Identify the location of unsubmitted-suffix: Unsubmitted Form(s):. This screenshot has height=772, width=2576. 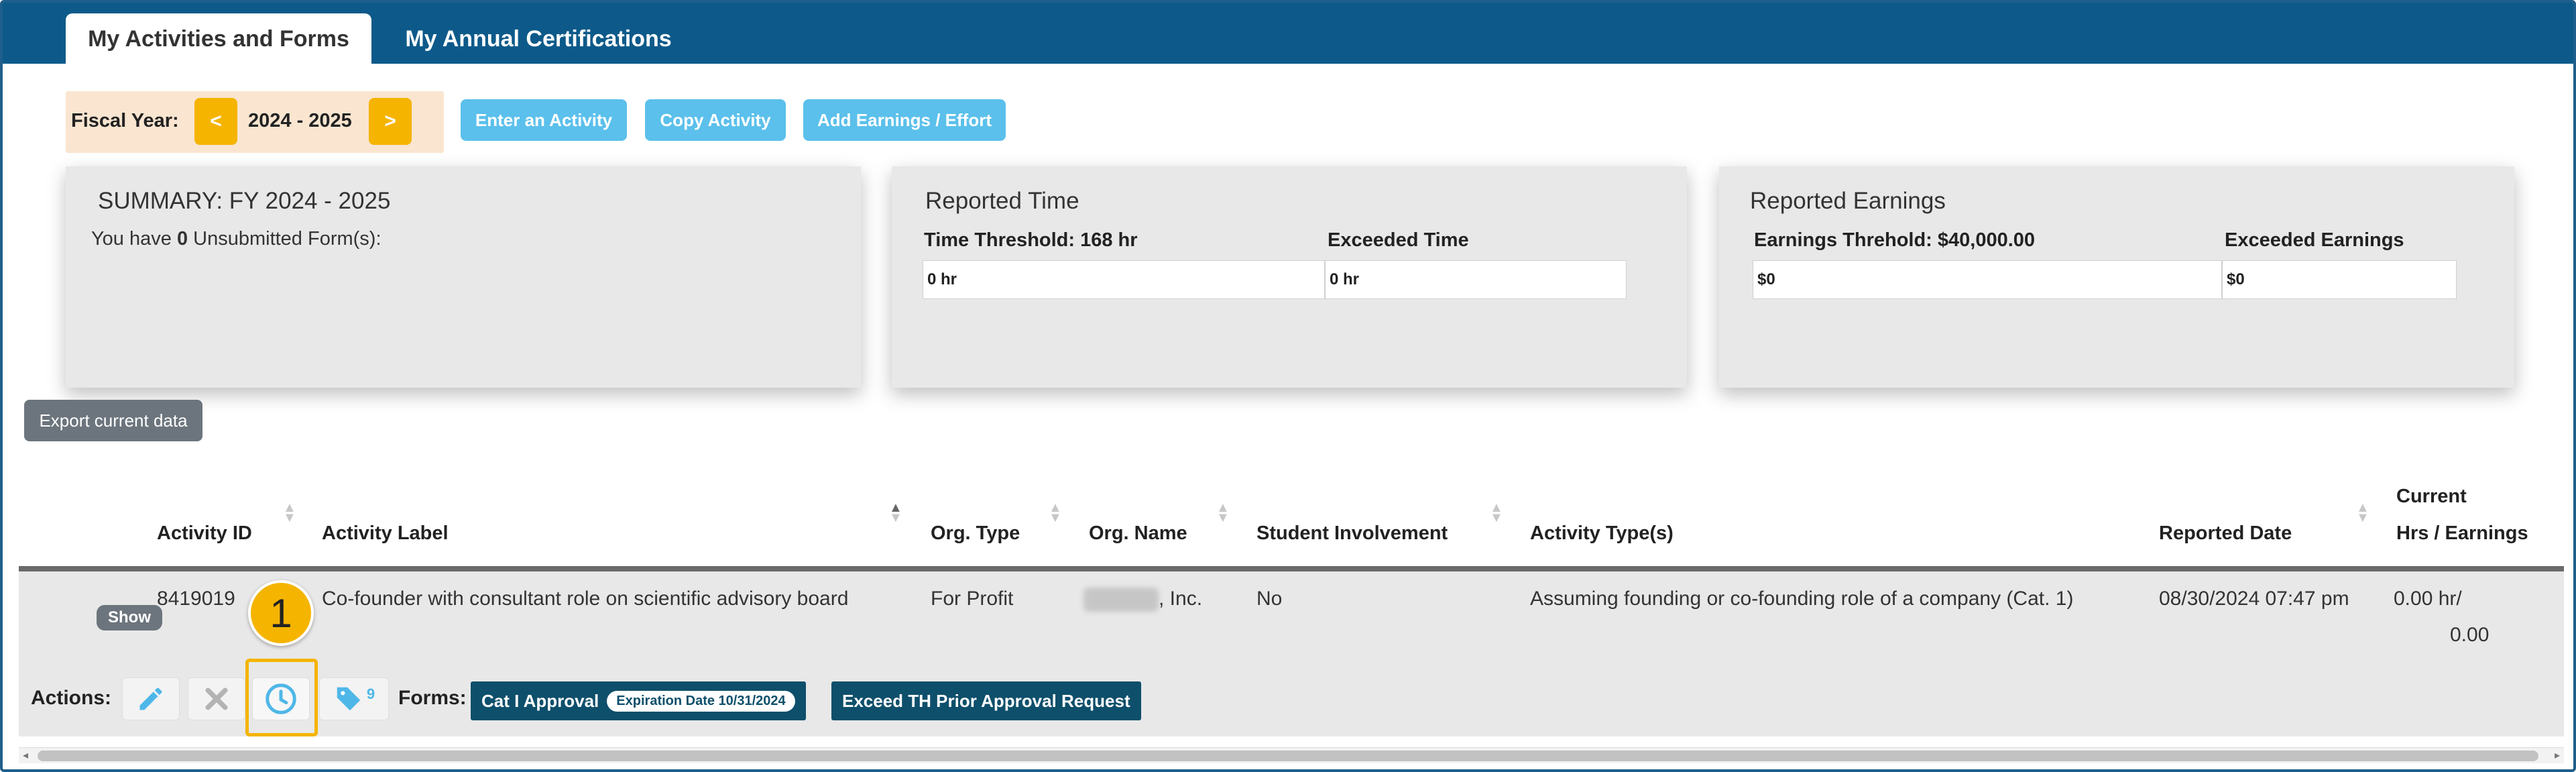
(285, 239).